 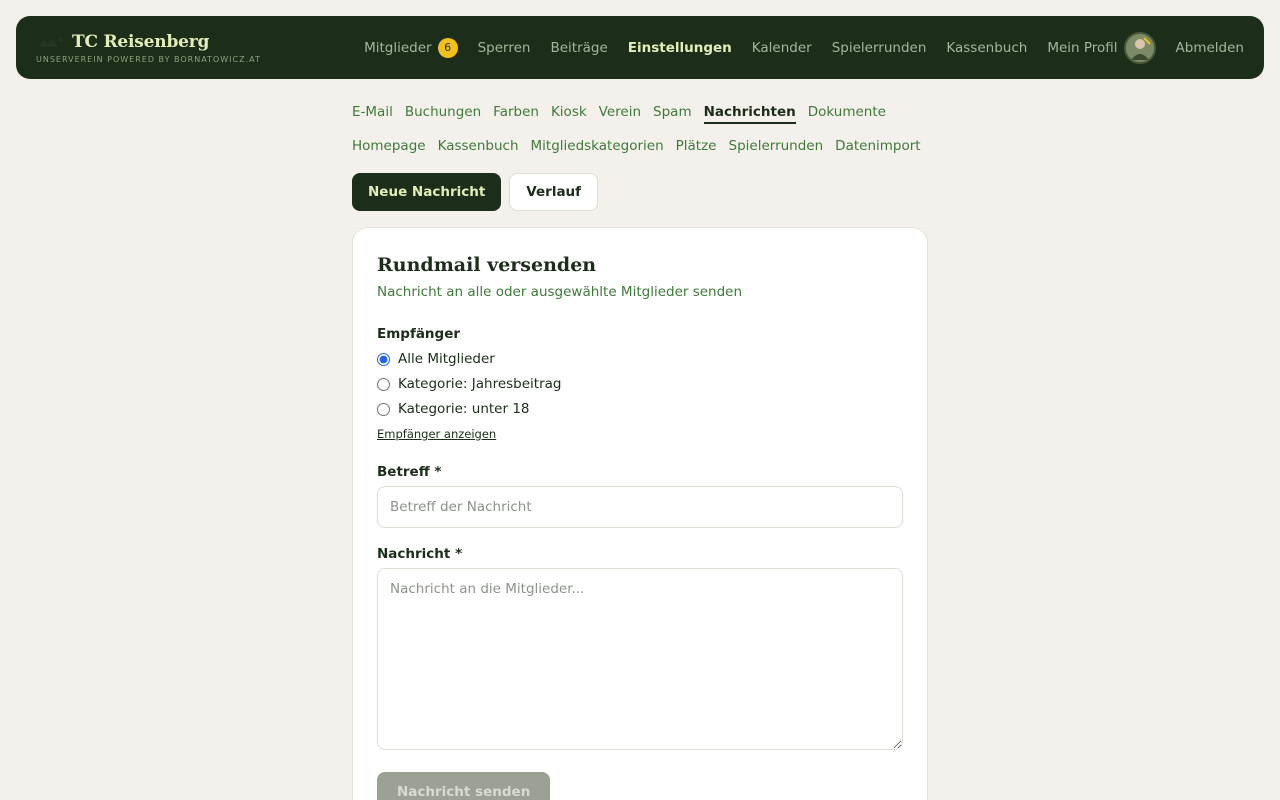 I want to click on nav-item-mitglieder: Mitglieder 6, so click(x=411, y=47).